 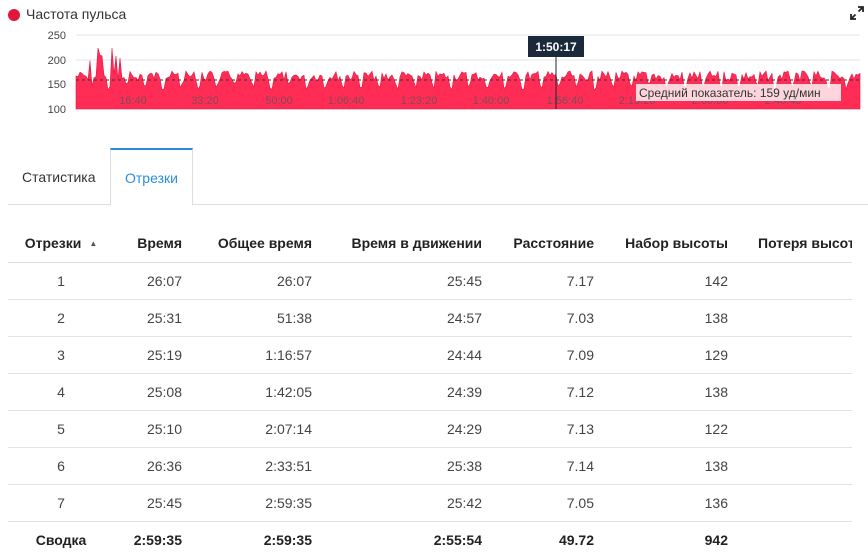 I want to click on summary-elevation-loss: 94, so click(x=804, y=540).